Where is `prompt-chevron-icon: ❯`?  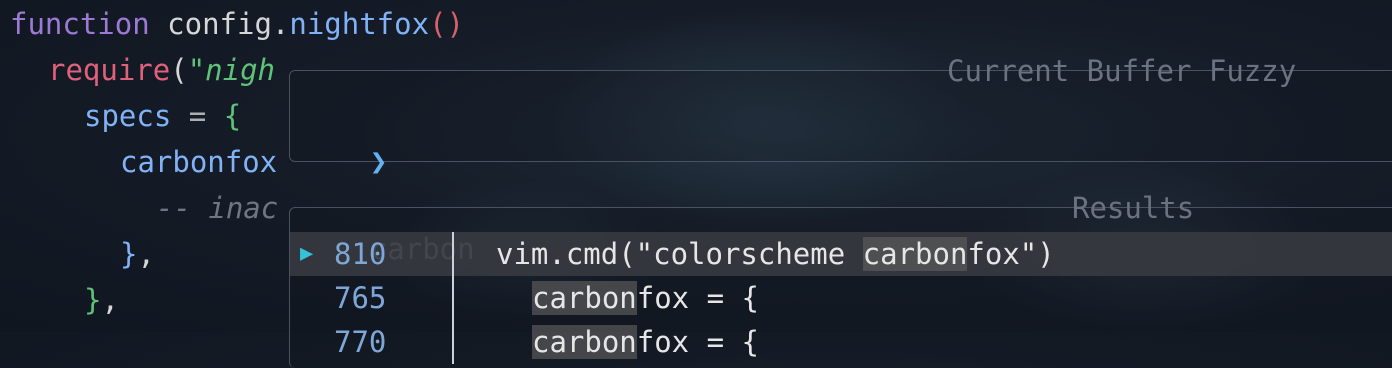 prompt-chevron-icon: ❯ is located at coordinates (378, 161).